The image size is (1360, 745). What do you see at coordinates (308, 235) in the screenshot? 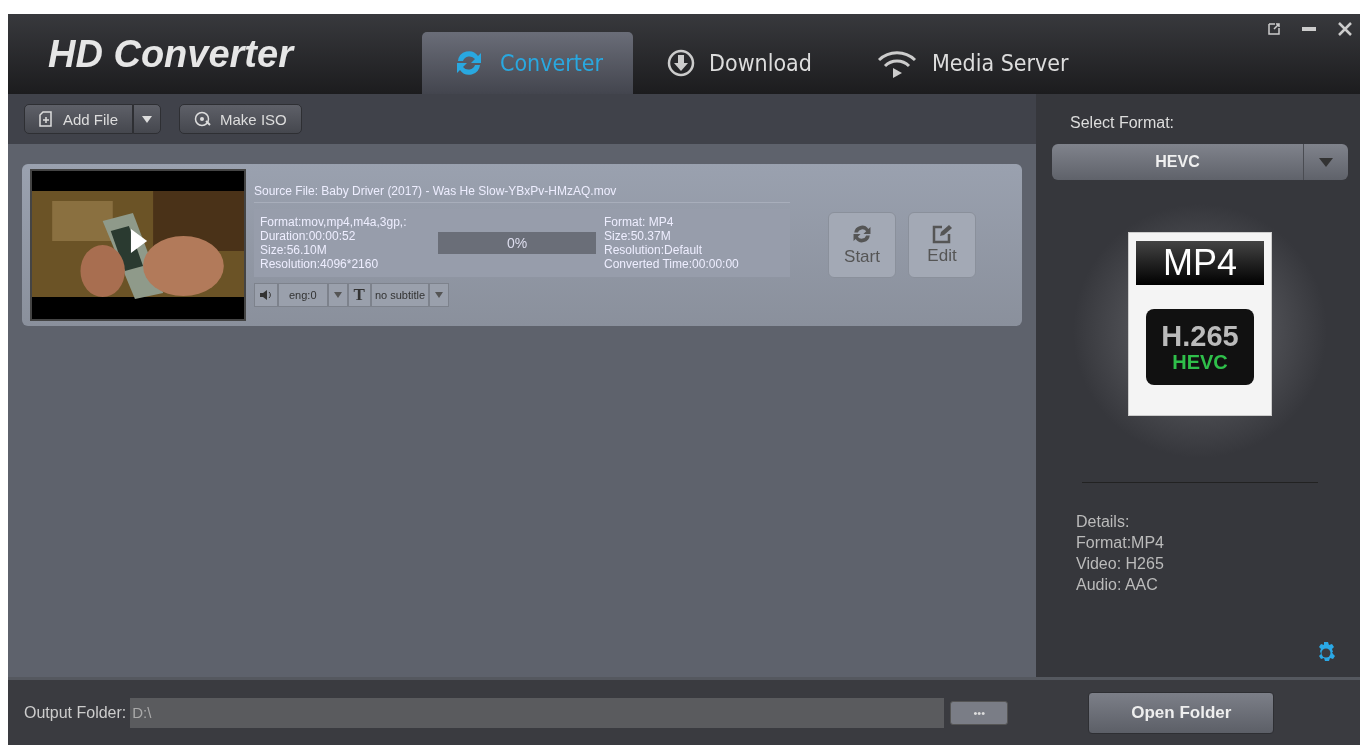
I see `input-info: Duration:00:00:52` at bounding box center [308, 235].